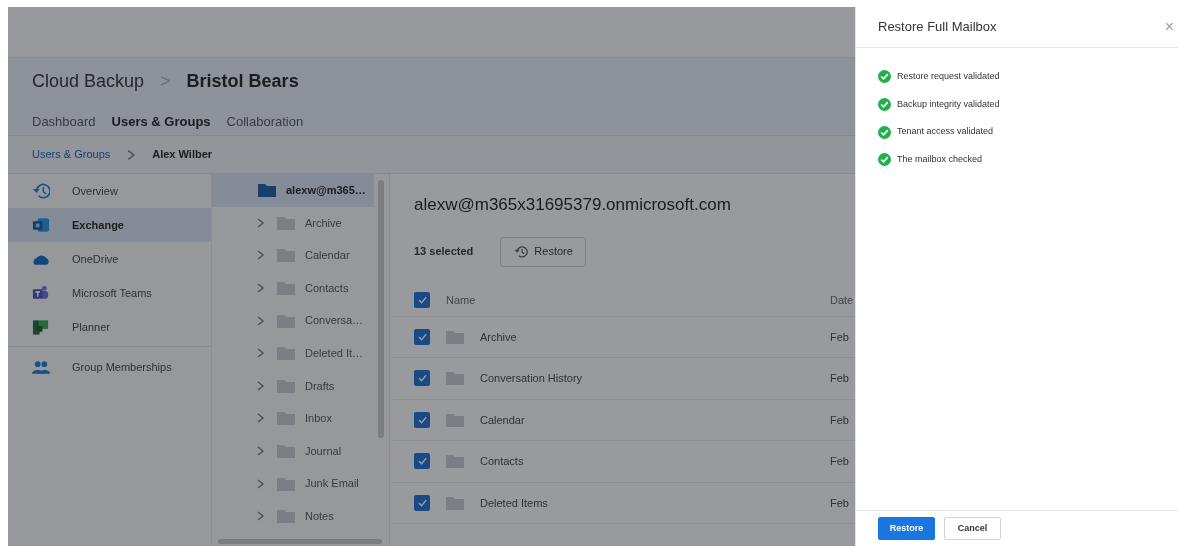 Image resolution: width=1178 pixels, height=546 pixels. What do you see at coordinates (41, 327) in the screenshot?
I see `planner-icon` at bounding box center [41, 327].